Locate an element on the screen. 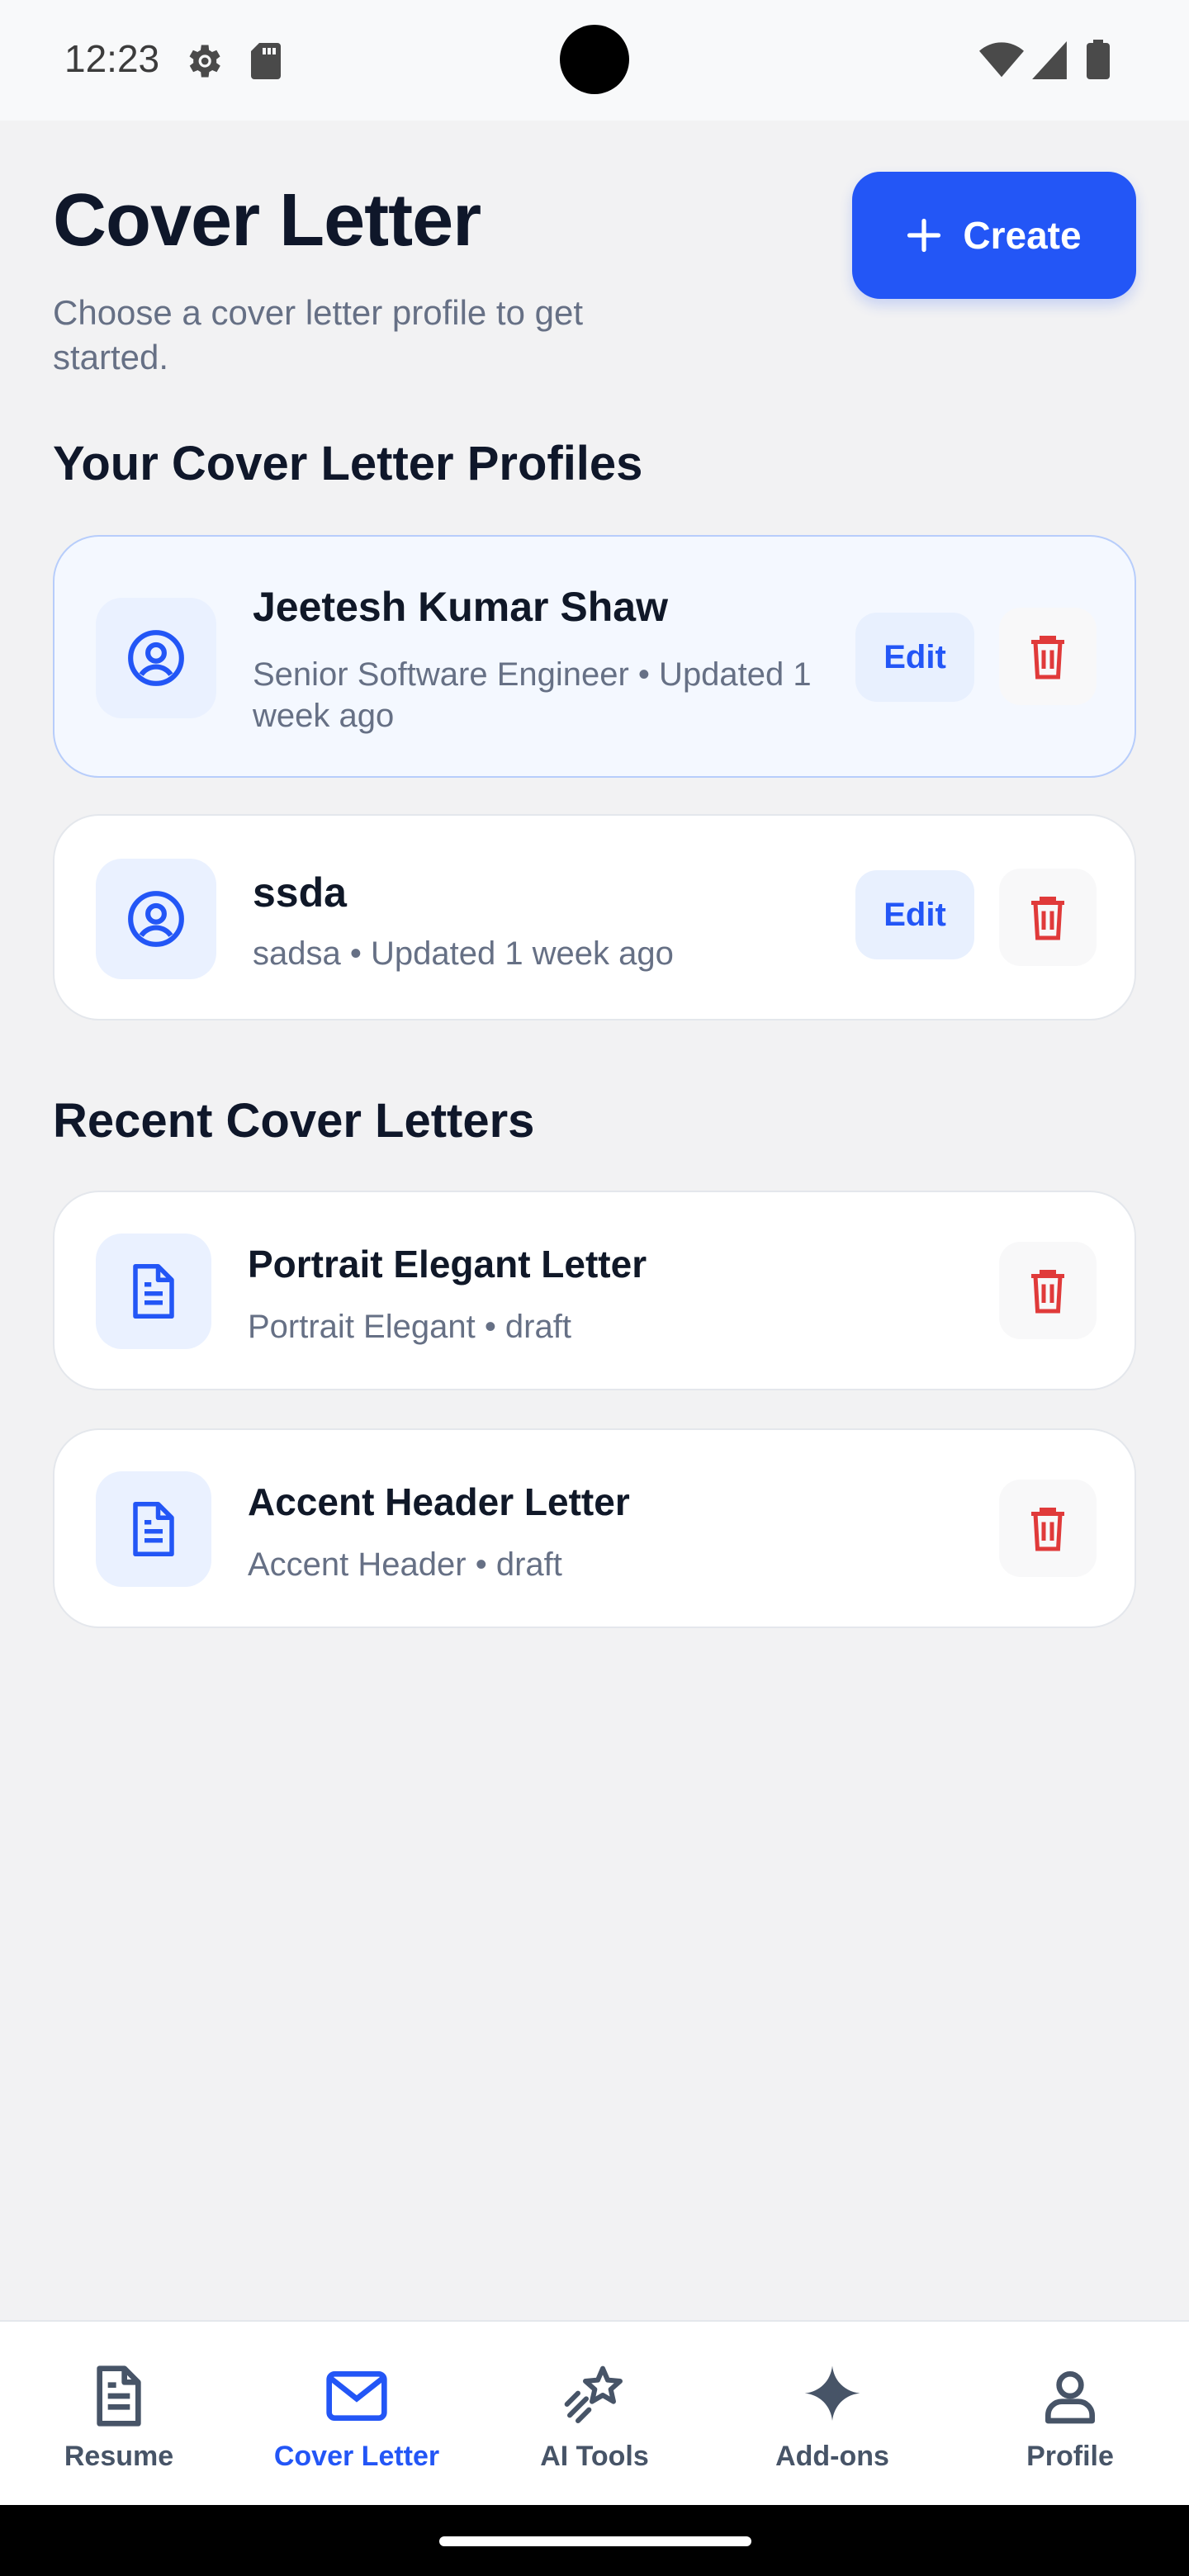  letter-name: Portrait Elegant Letter is located at coordinates (447, 1264).